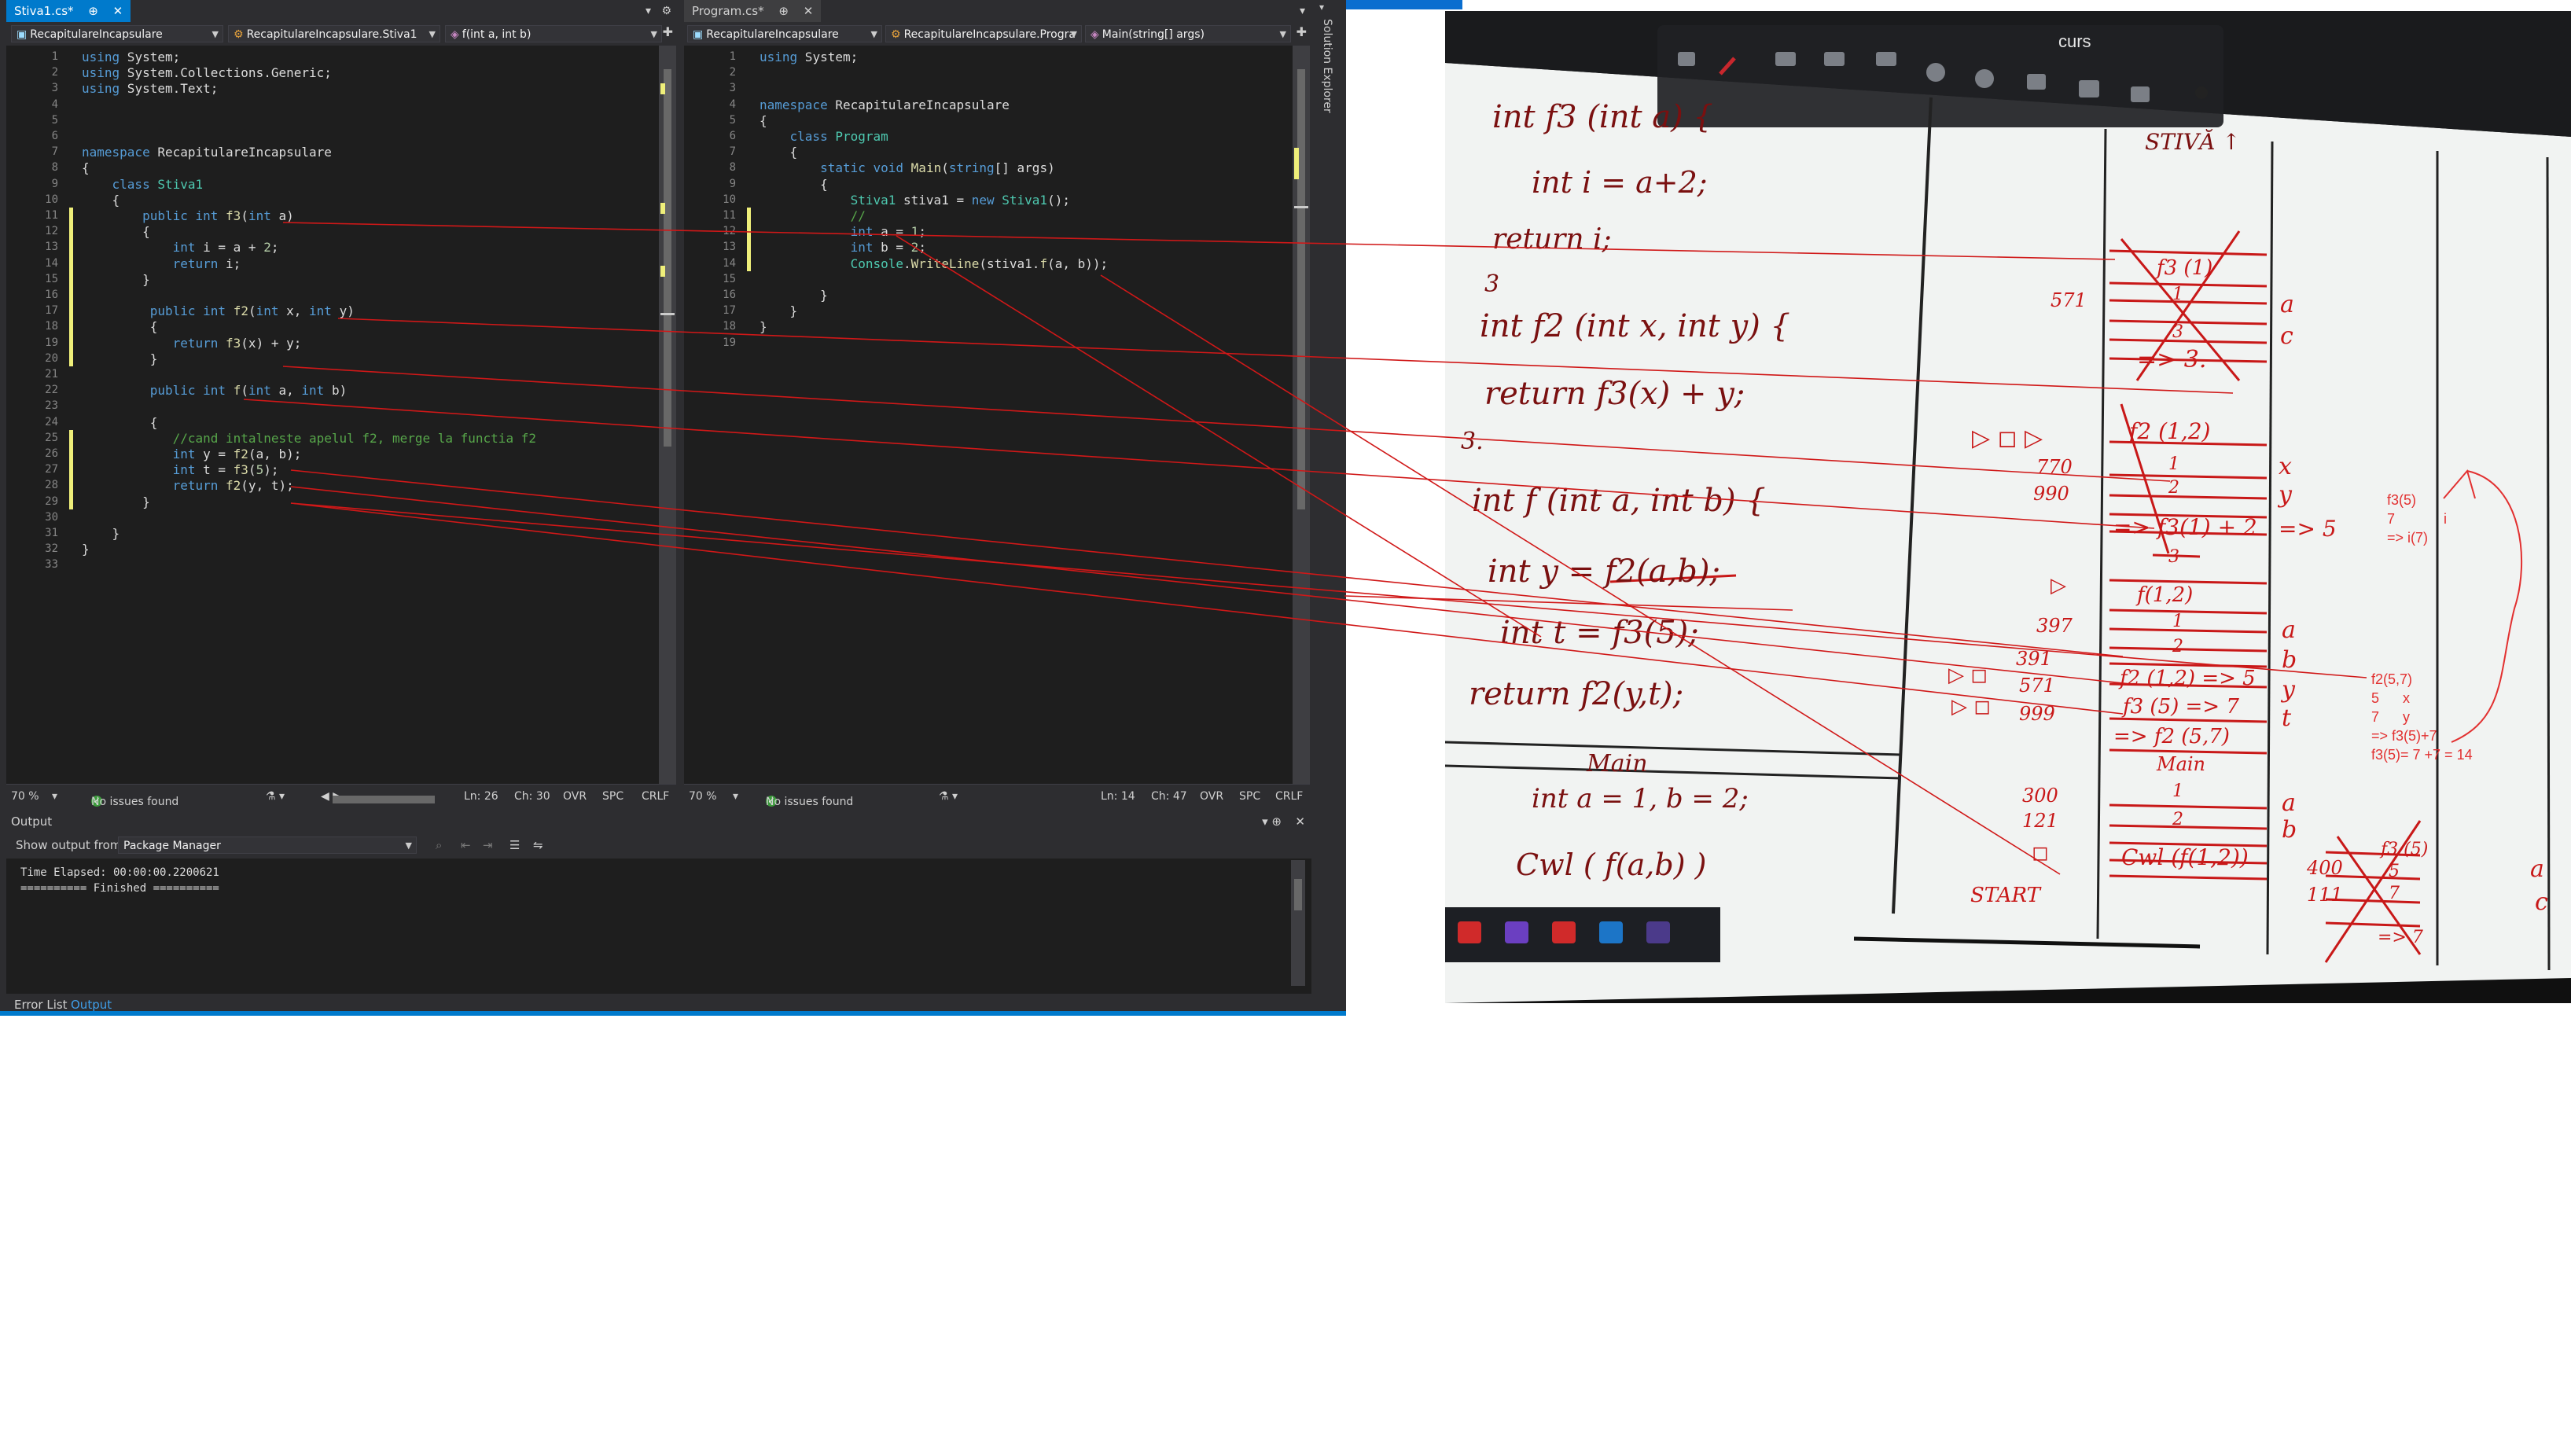 This screenshot has height=1456, width=2571. What do you see at coordinates (188, 485) in the screenshot?
I see `code-line: return f2(y, t);` at bounding box center [188, 485].